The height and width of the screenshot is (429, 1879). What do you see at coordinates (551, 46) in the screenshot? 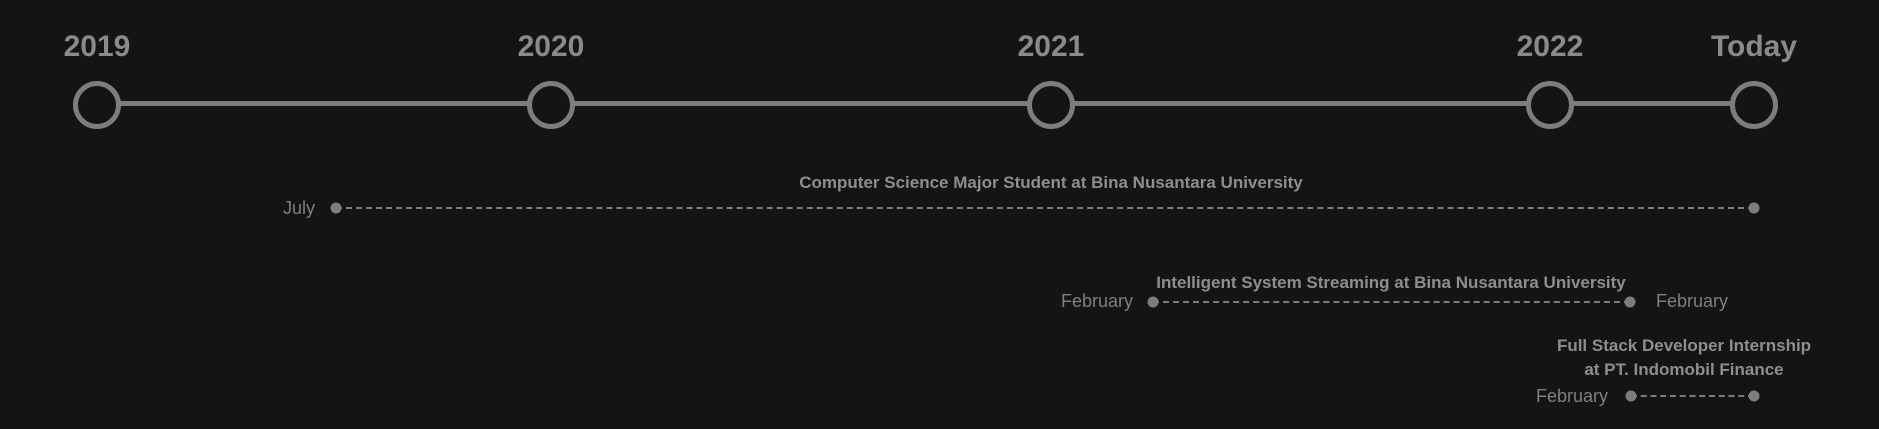
I see `year-label-2020: 2020` at bounding box center [551, 46].